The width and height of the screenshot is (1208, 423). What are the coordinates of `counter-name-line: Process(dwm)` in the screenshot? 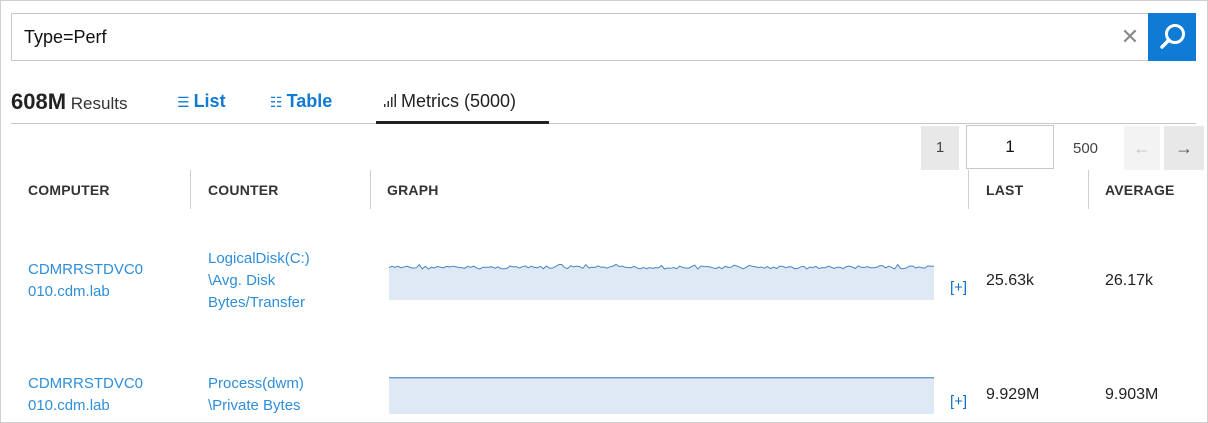 It's located at (256, 383).